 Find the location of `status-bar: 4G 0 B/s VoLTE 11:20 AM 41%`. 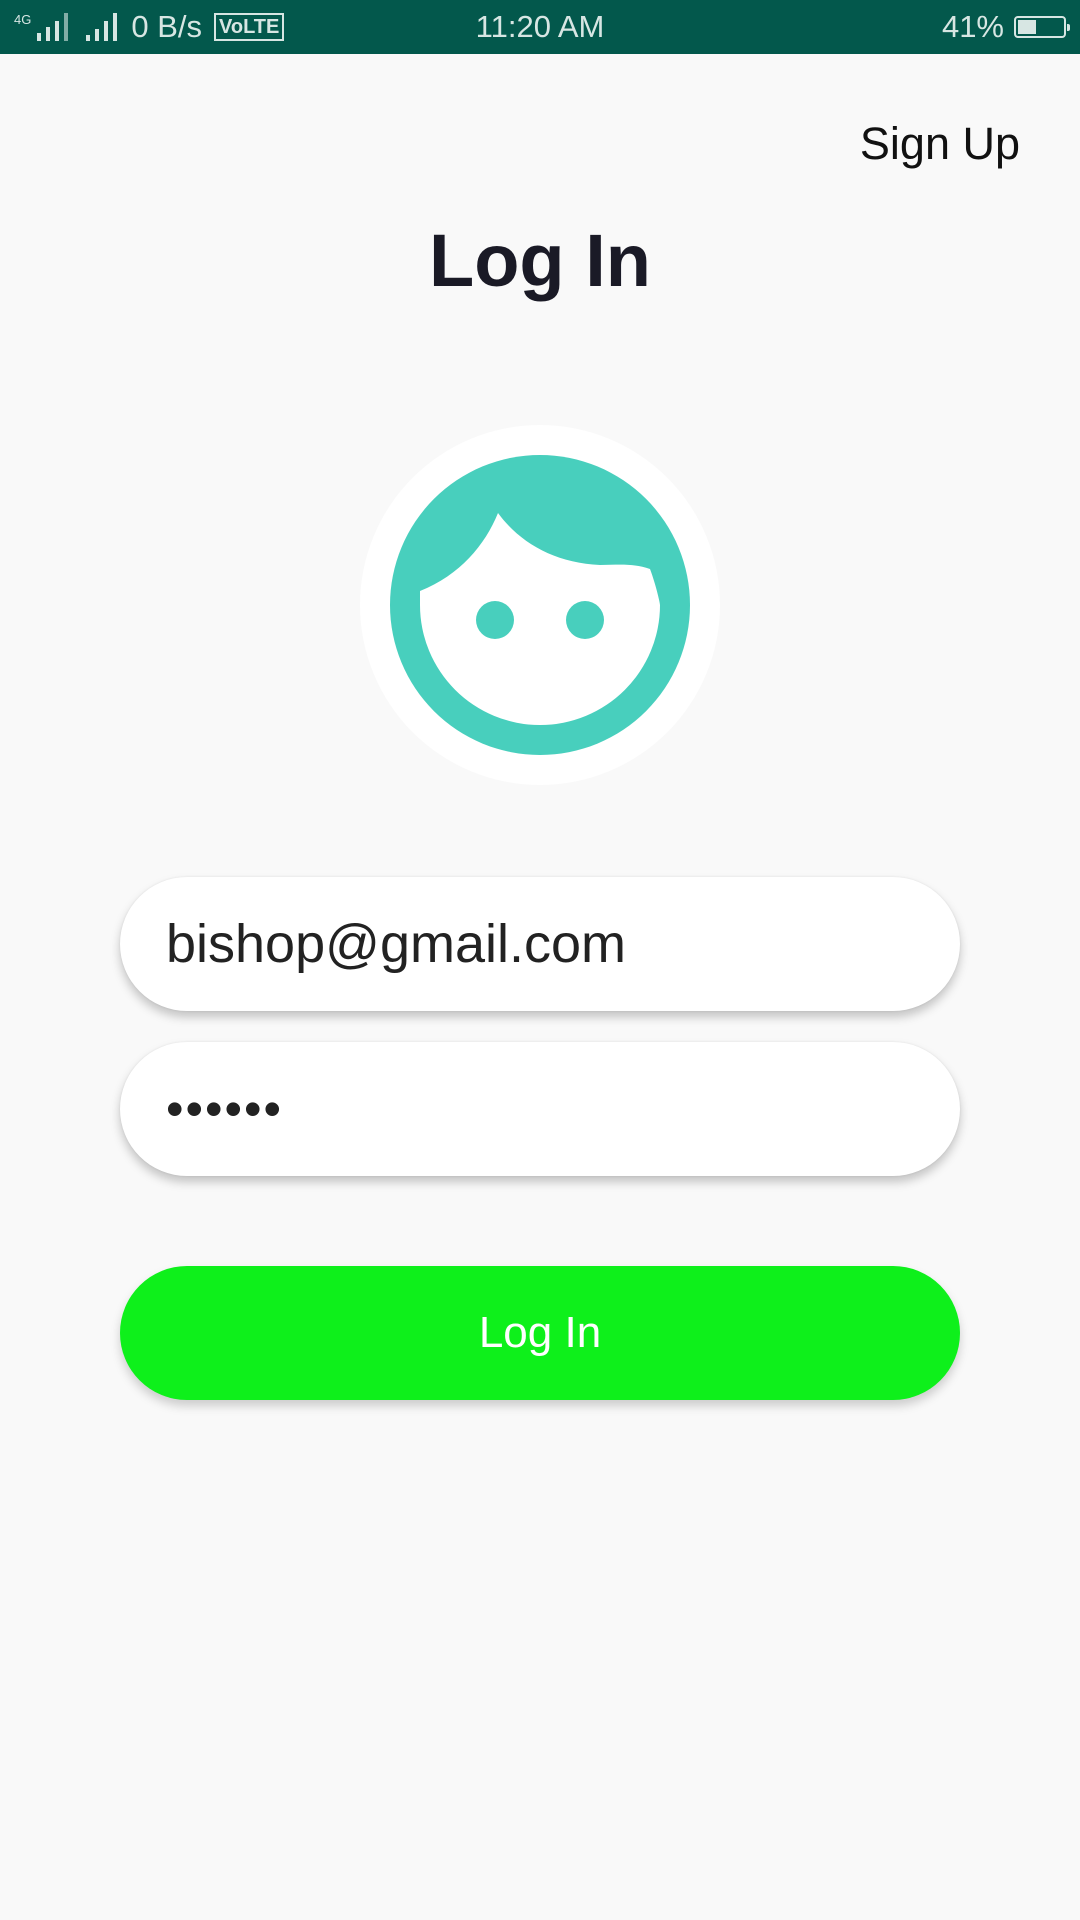

status-bar: 4G 0 B/s VoLTE 11:20 AM 41% is located at coordinates (540, 27).